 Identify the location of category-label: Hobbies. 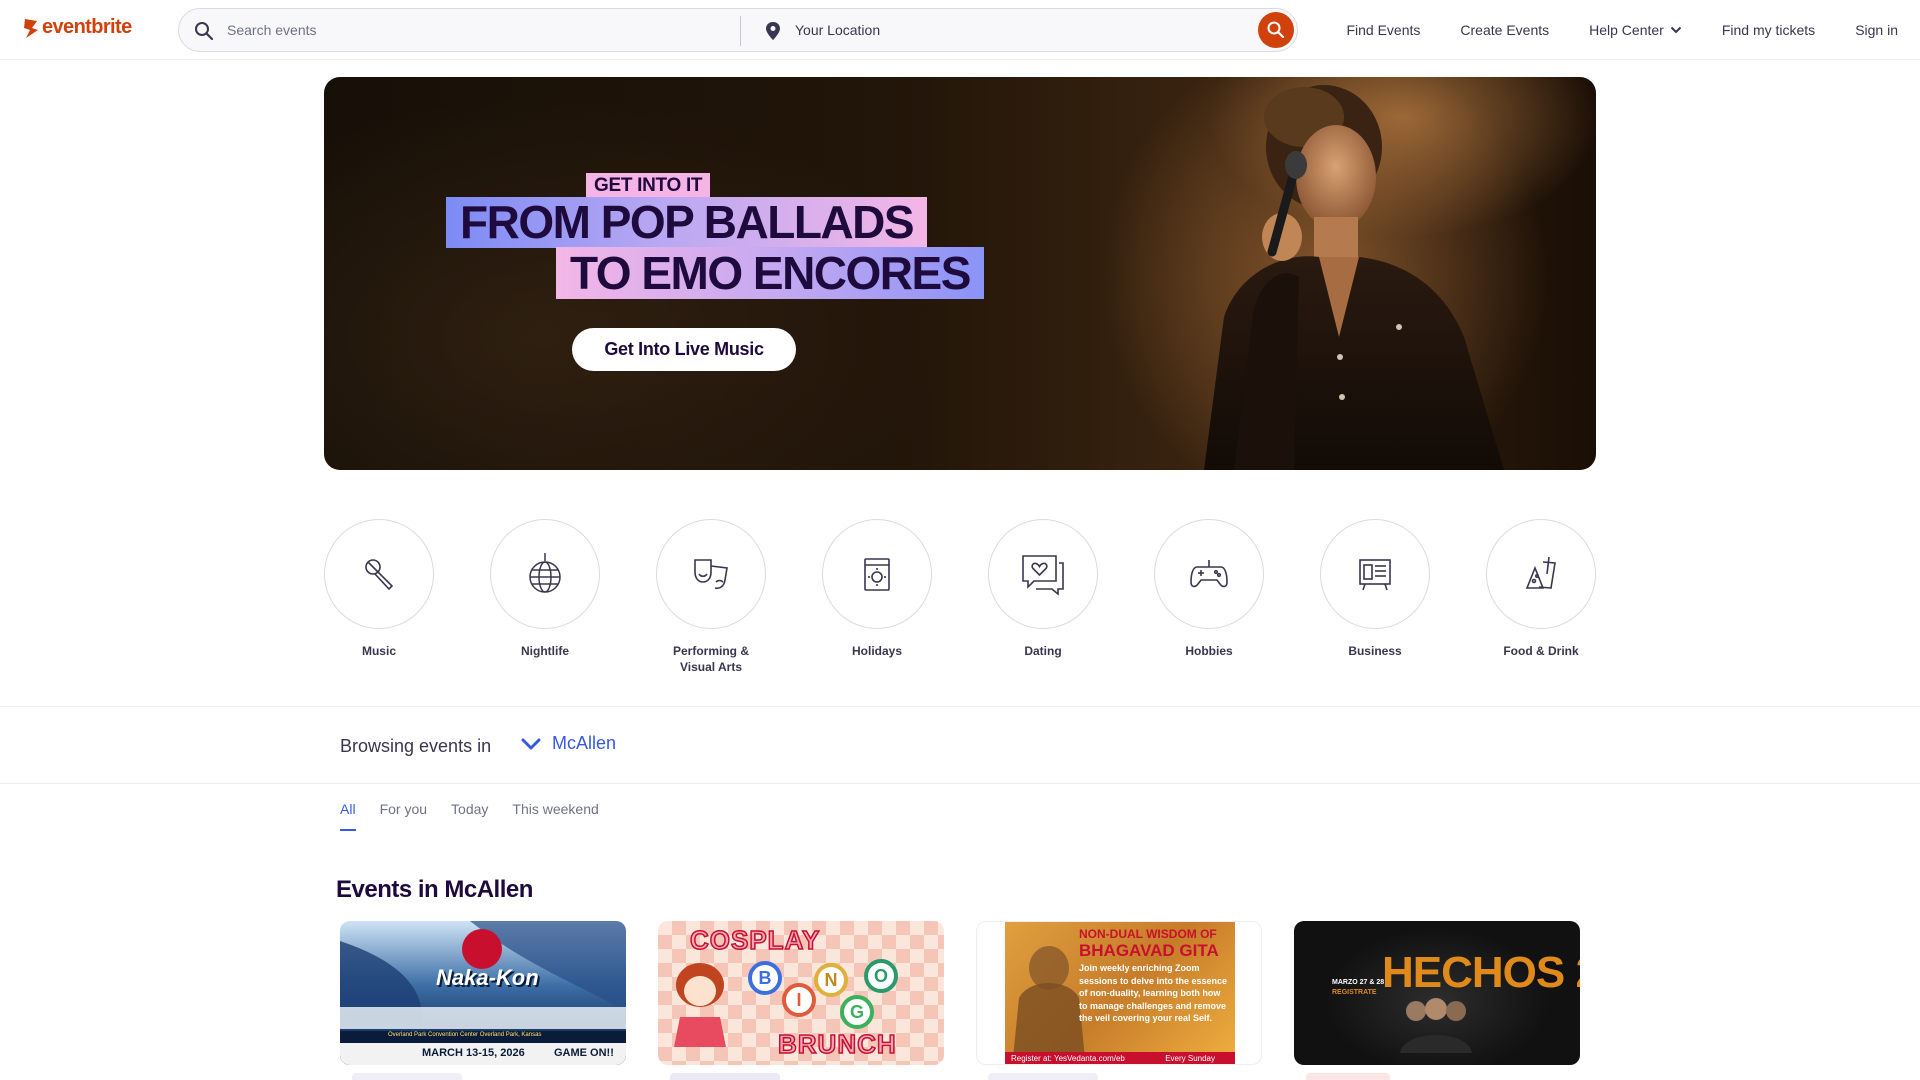
(1209, 651).